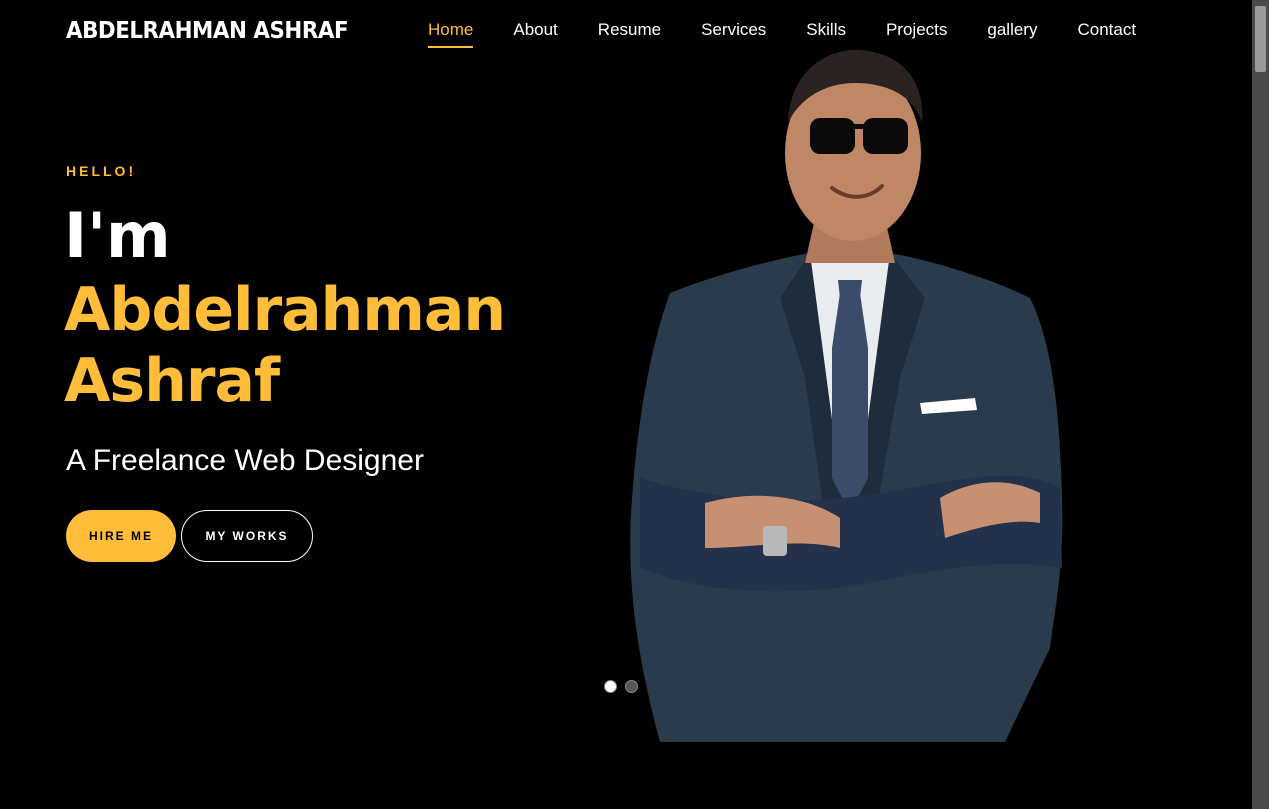 Image resolution: width=1269 pixels, height=809 pixels. I want to click on hero-greeting: HELLO!, so click(101, 171).